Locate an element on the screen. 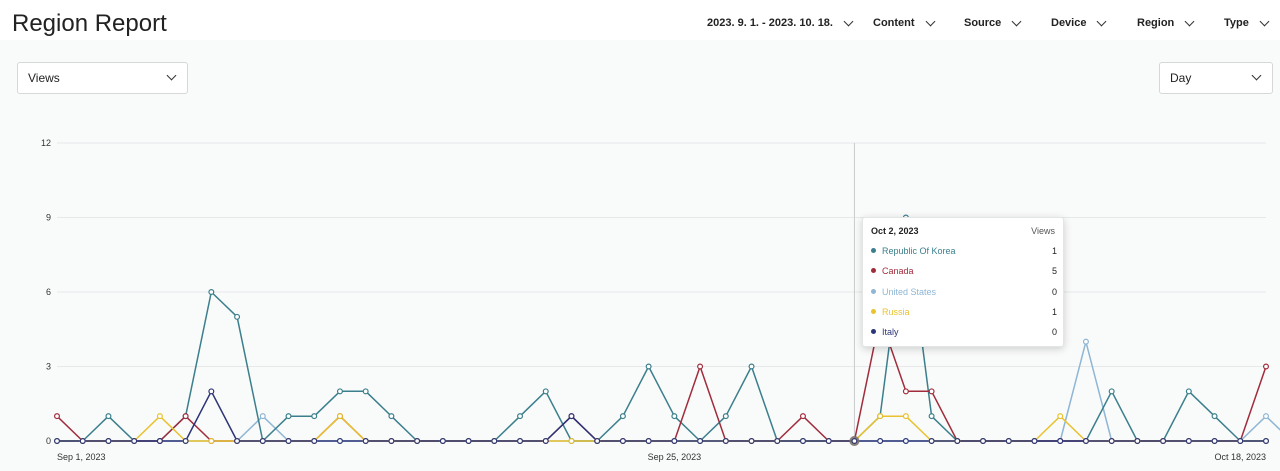 This screenshot has height=471, width=1280. tooltip-series-name: Russia is located at coordinates (896, 312).